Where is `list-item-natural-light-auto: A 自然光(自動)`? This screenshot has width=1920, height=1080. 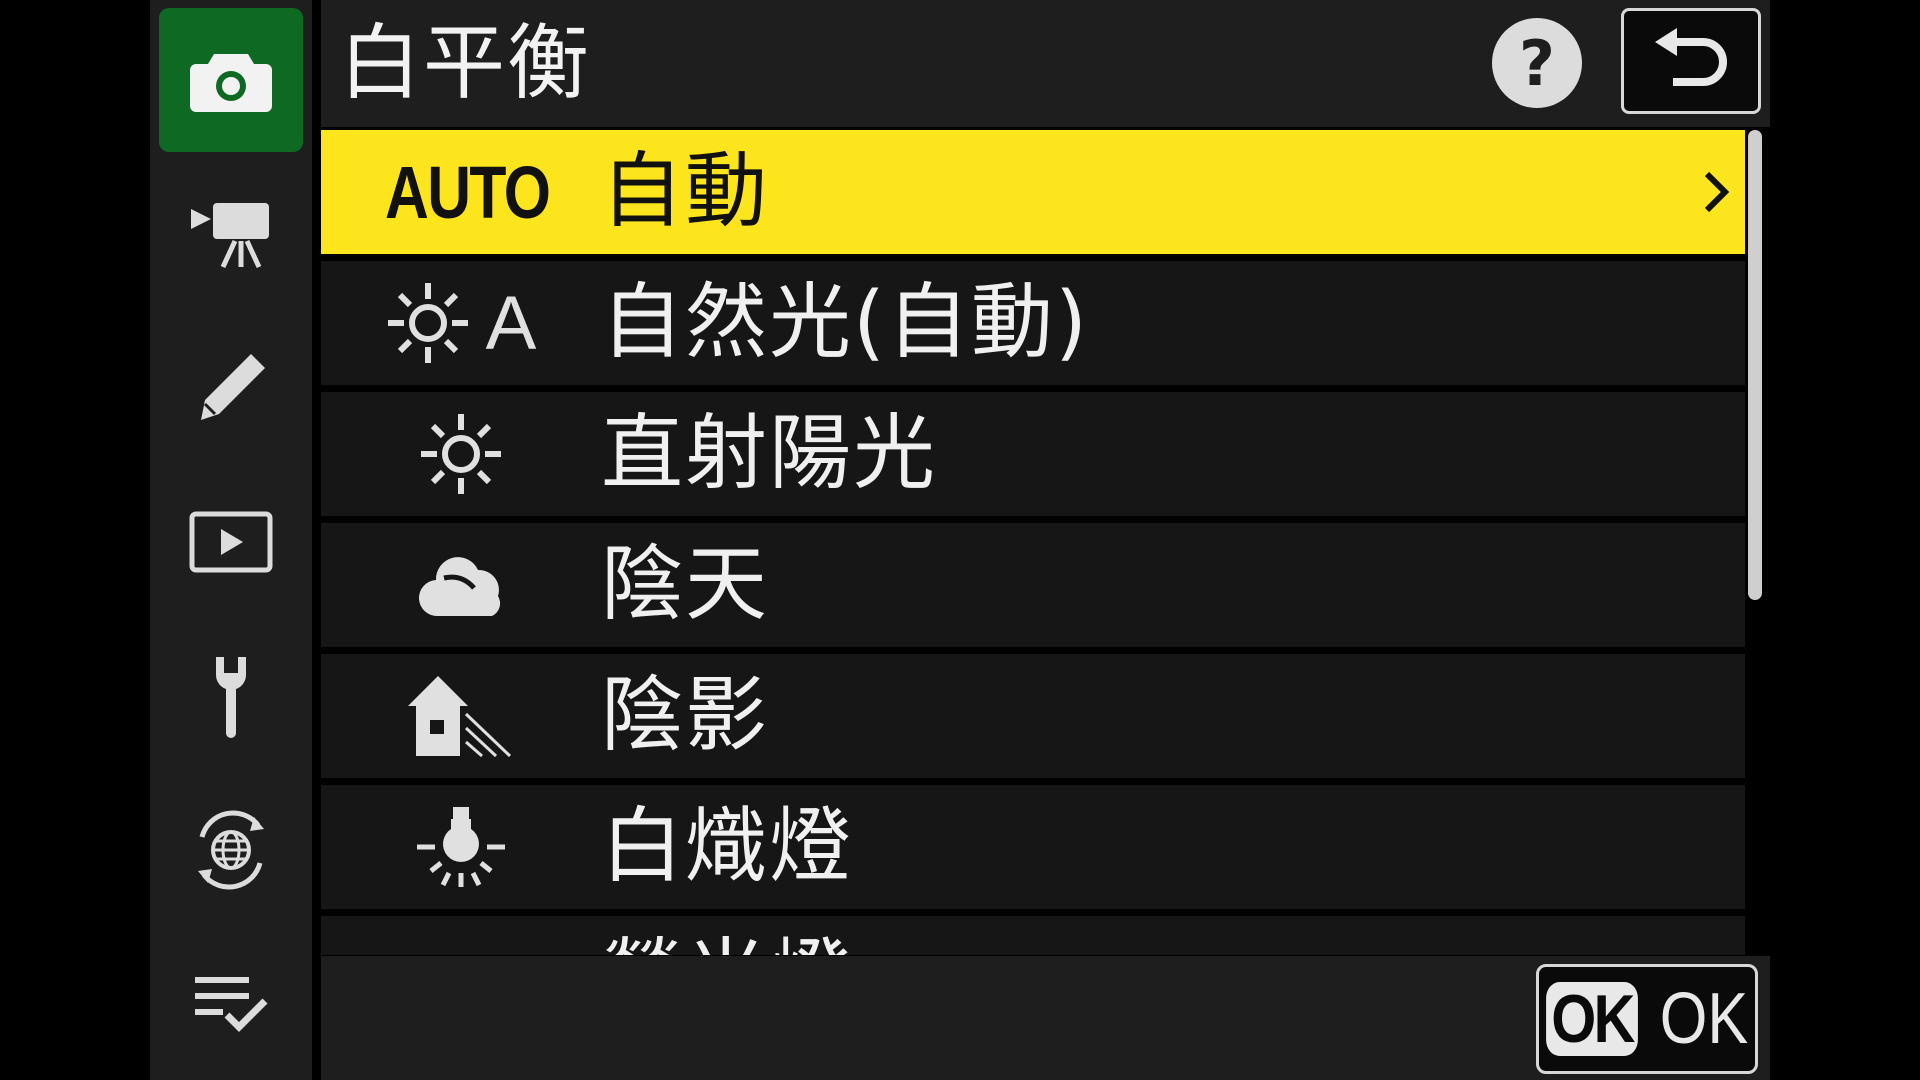 list-item-natural-light-auto: A 自然光(自動) is located at coordinates (1033, 323).